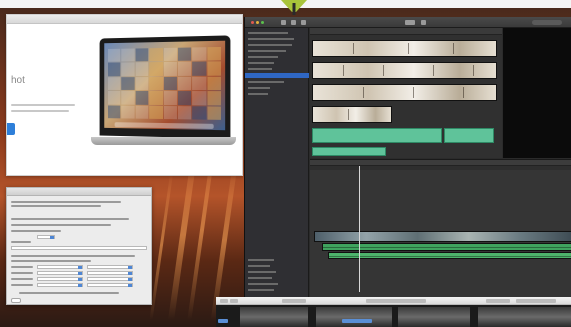 The image size is (571, 327). What do you see at coordinates (423, 22) in the screenshot?
I see `adjust-icon` at bounding box center [423, 22].